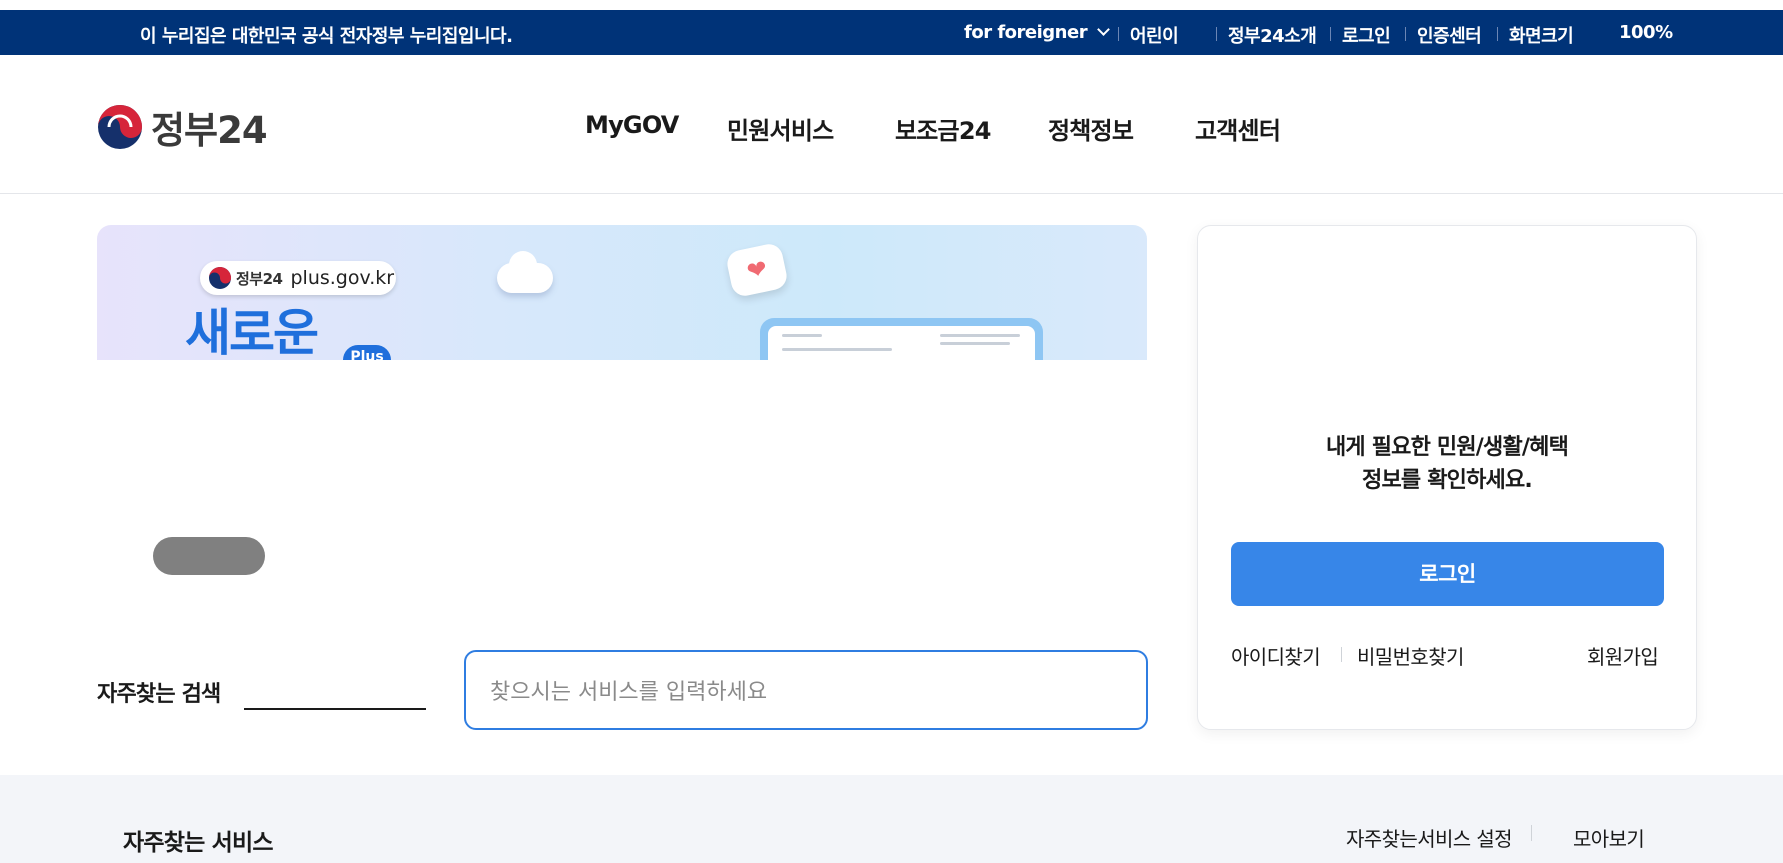  Describe the element at coordinates (1272, 35) in the screenshot. I see `about-link: 정부24소개` at that location.